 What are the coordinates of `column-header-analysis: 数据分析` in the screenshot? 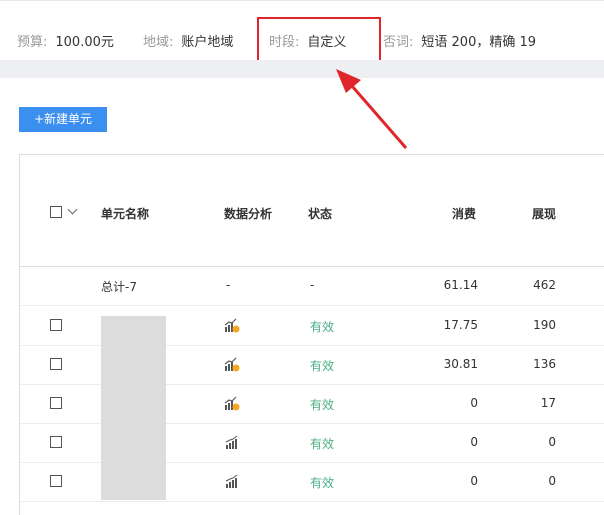 It's located at (248, 213).